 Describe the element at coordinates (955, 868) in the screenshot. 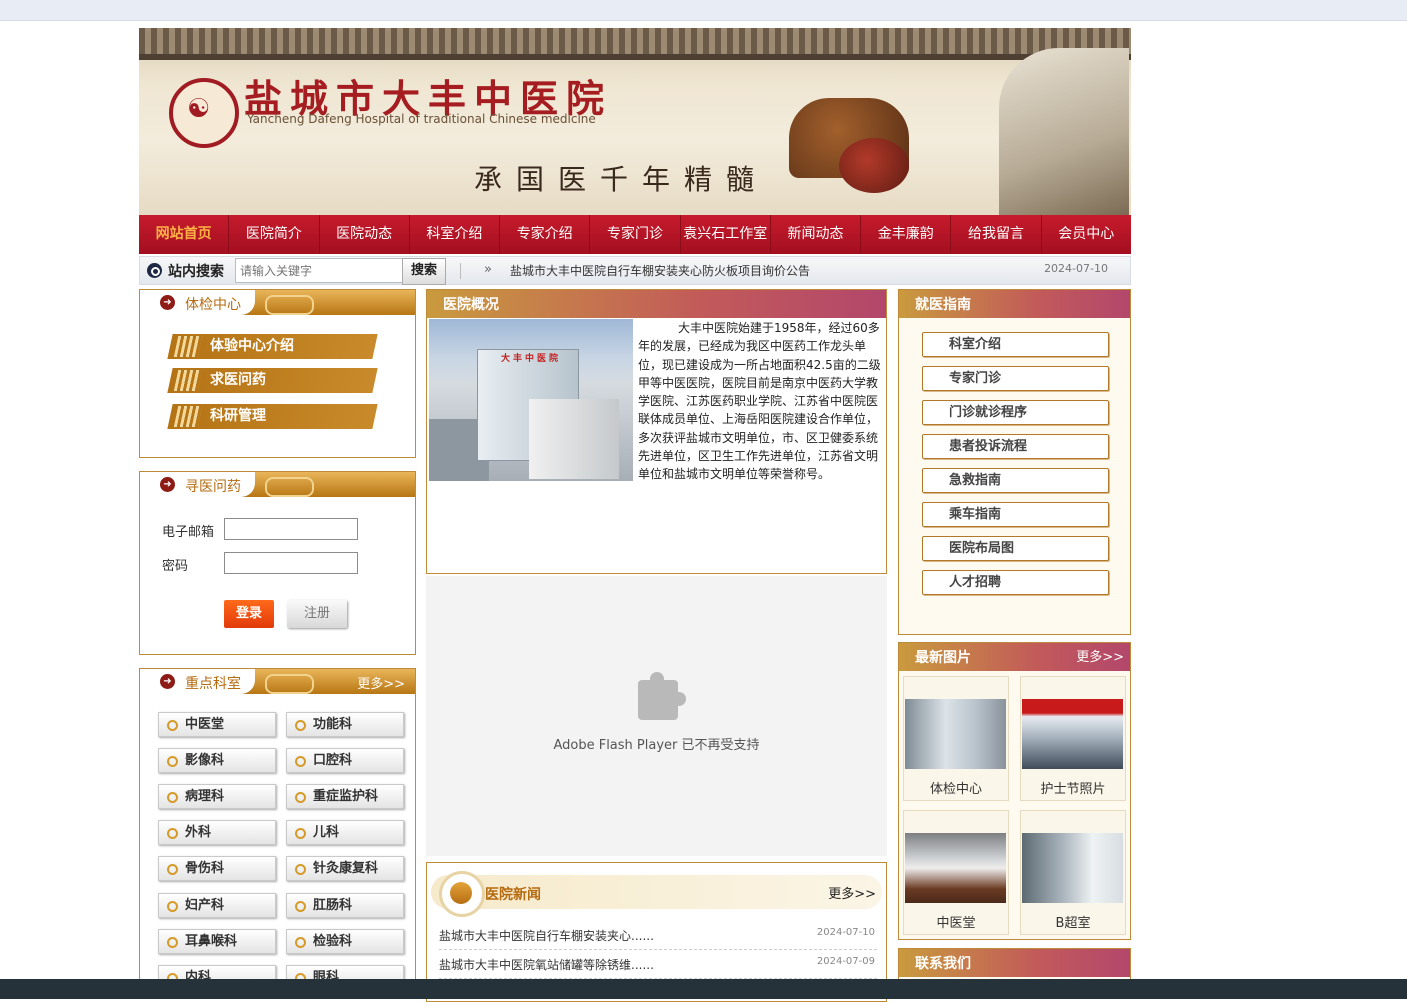

I see `photo-tcm-hall` at that location.